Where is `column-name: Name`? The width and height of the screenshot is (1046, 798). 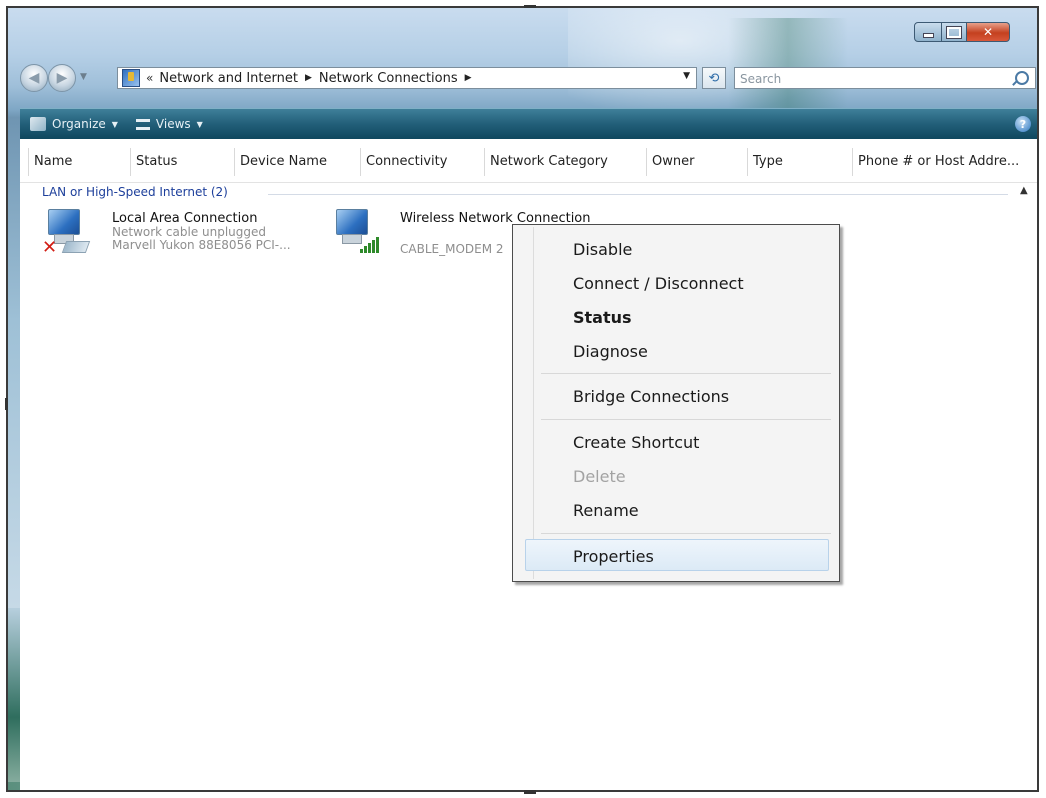 column-name: Name is located at coordinates (49, 162).